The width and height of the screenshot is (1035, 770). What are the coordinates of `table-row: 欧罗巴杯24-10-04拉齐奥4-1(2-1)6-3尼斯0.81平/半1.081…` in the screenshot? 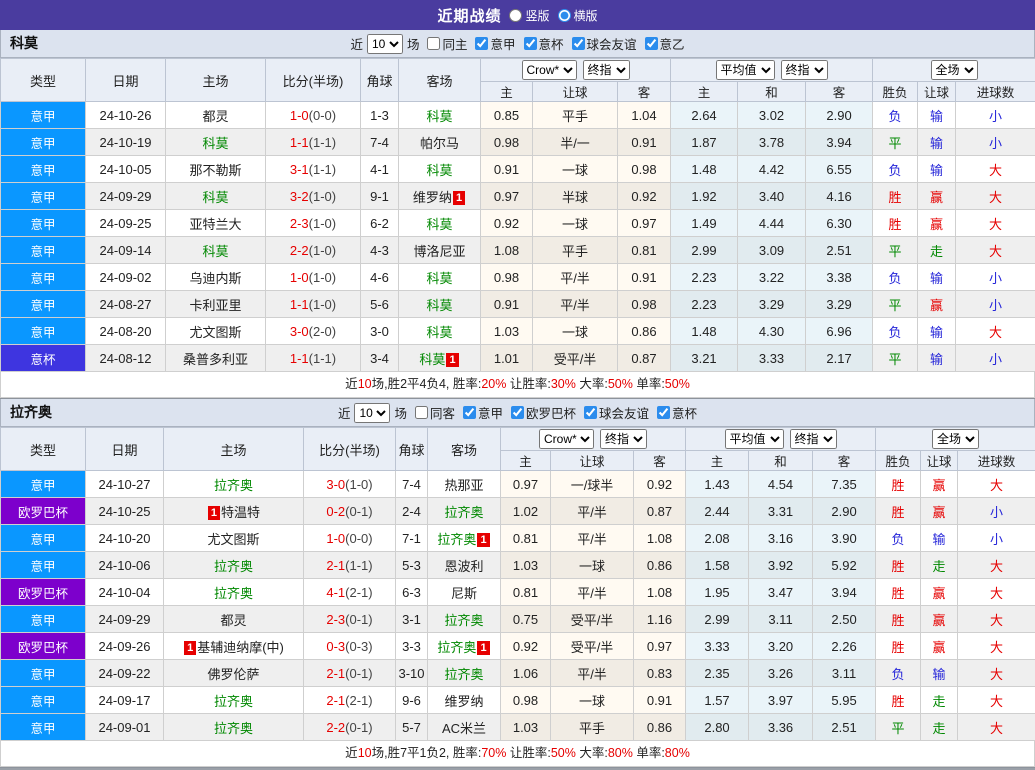 It's located at (518, 592).